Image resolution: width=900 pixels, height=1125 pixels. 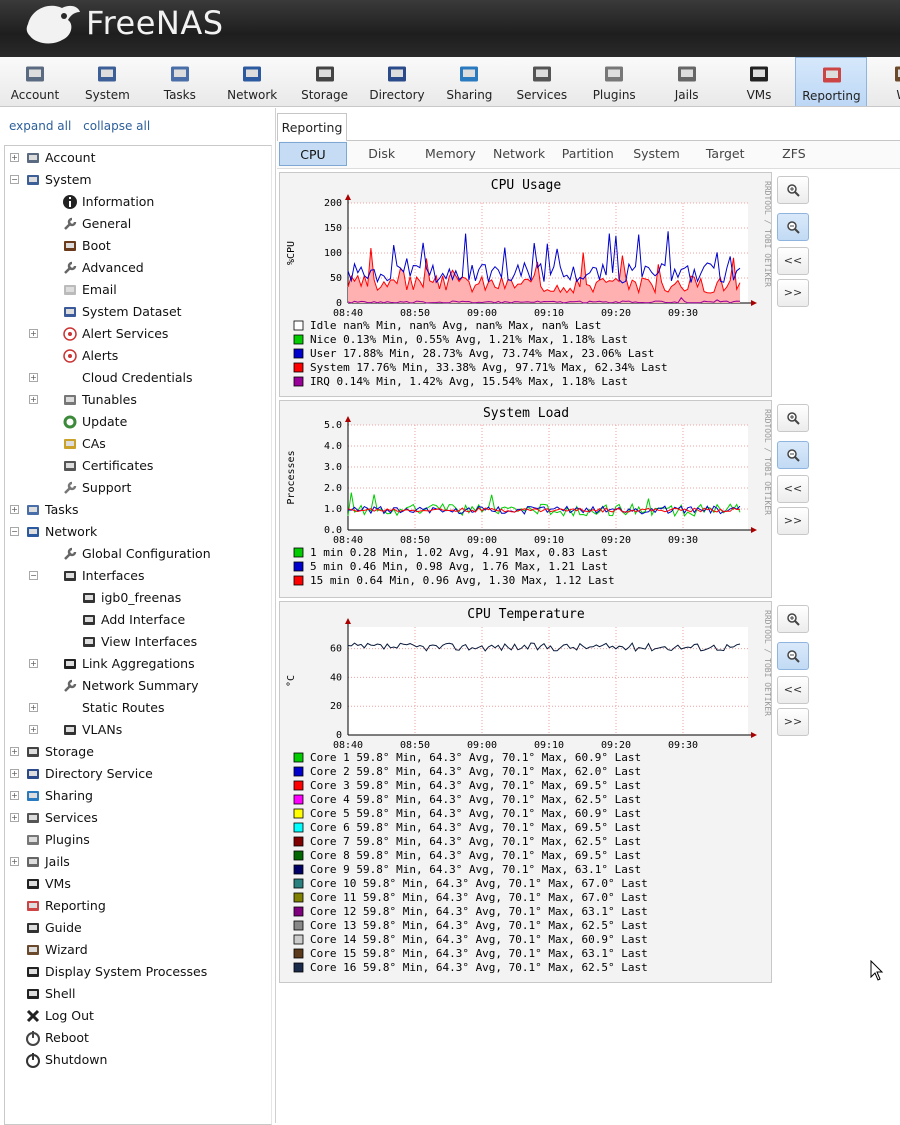 What do you see at coordinates (138, 664) in the screenshot?
I see `tree-item-link-aggregations: + Link Aggregations` at bounding box center [138, 664].